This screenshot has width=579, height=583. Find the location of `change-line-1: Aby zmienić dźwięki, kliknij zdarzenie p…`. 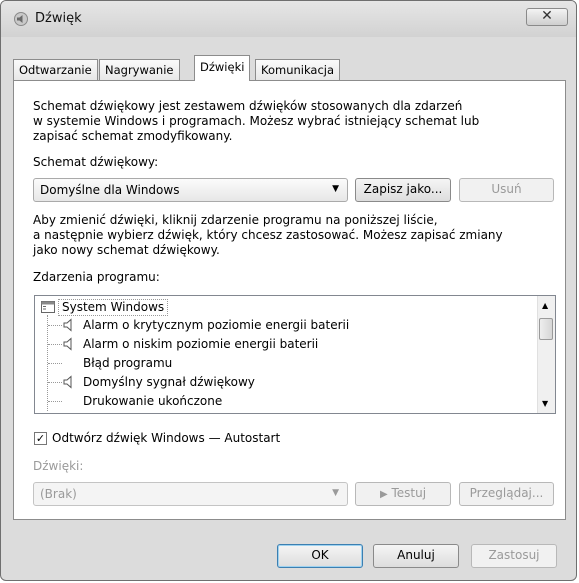

change-line-1: Aby zmienić dźwięki, kliknij zdarzenie p… is located at coordinates (235, 220).